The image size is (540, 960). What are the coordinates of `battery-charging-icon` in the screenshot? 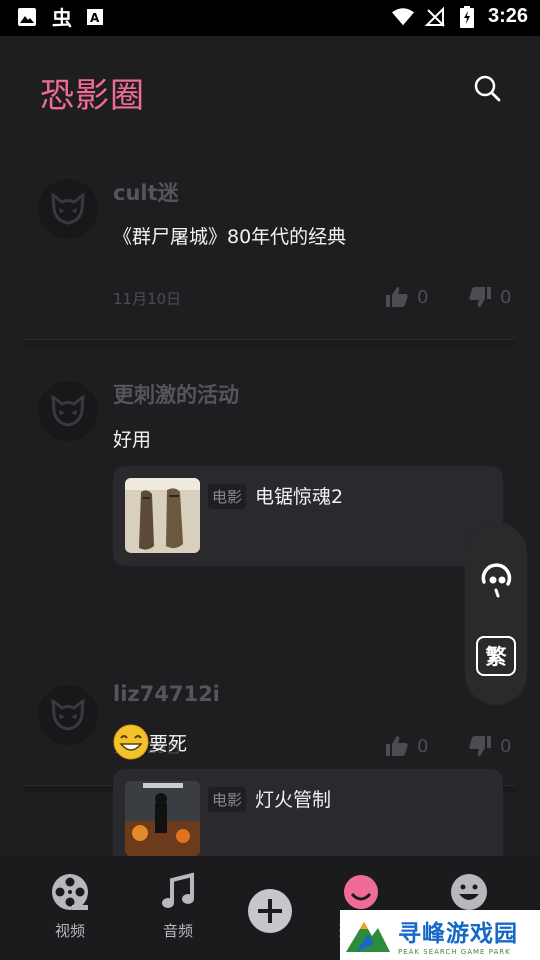 It's located at (467, 16).